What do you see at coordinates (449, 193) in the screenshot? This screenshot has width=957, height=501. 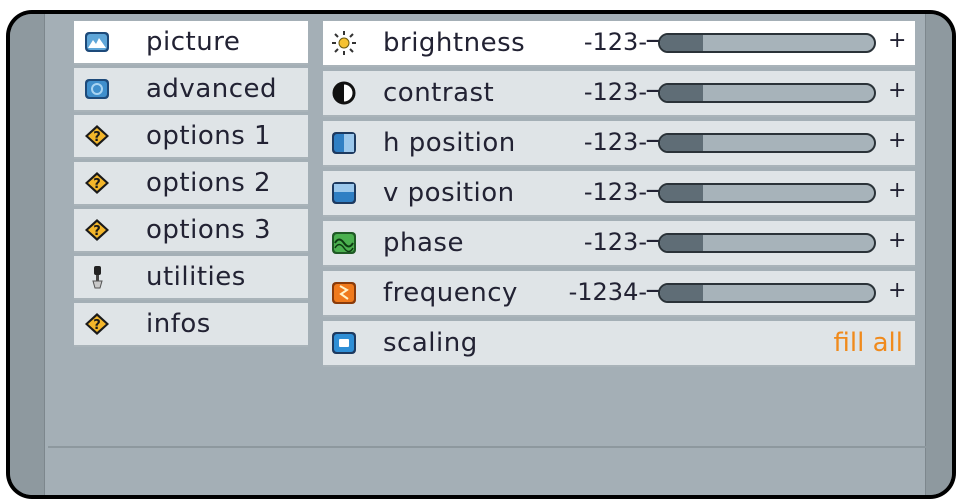 I see `setting-label: v position` at bounding box center [449, 193].